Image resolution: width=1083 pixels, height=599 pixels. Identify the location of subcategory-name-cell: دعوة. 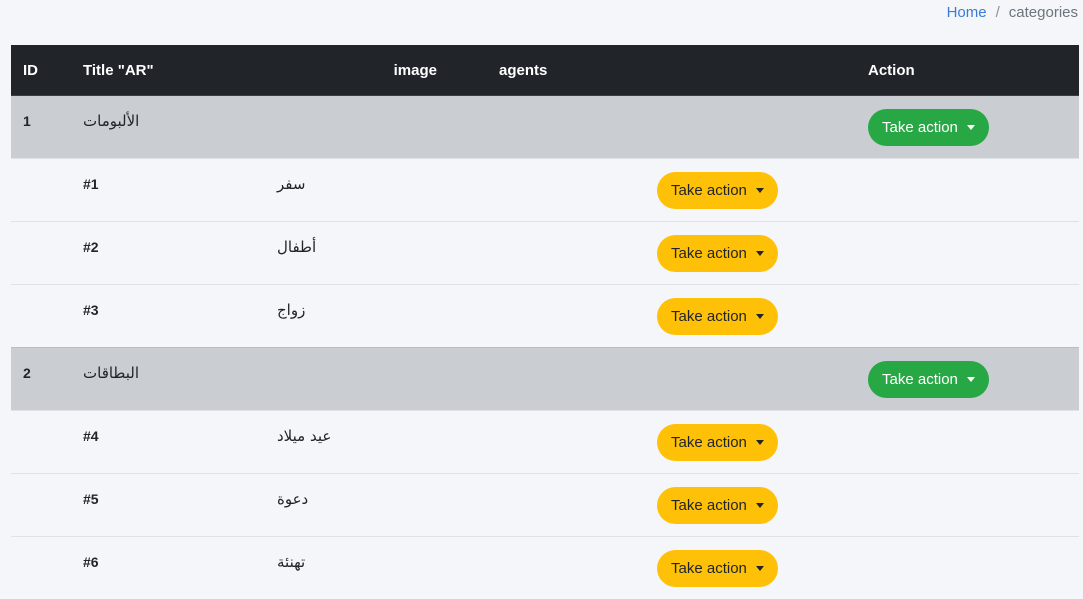
(354, 505).